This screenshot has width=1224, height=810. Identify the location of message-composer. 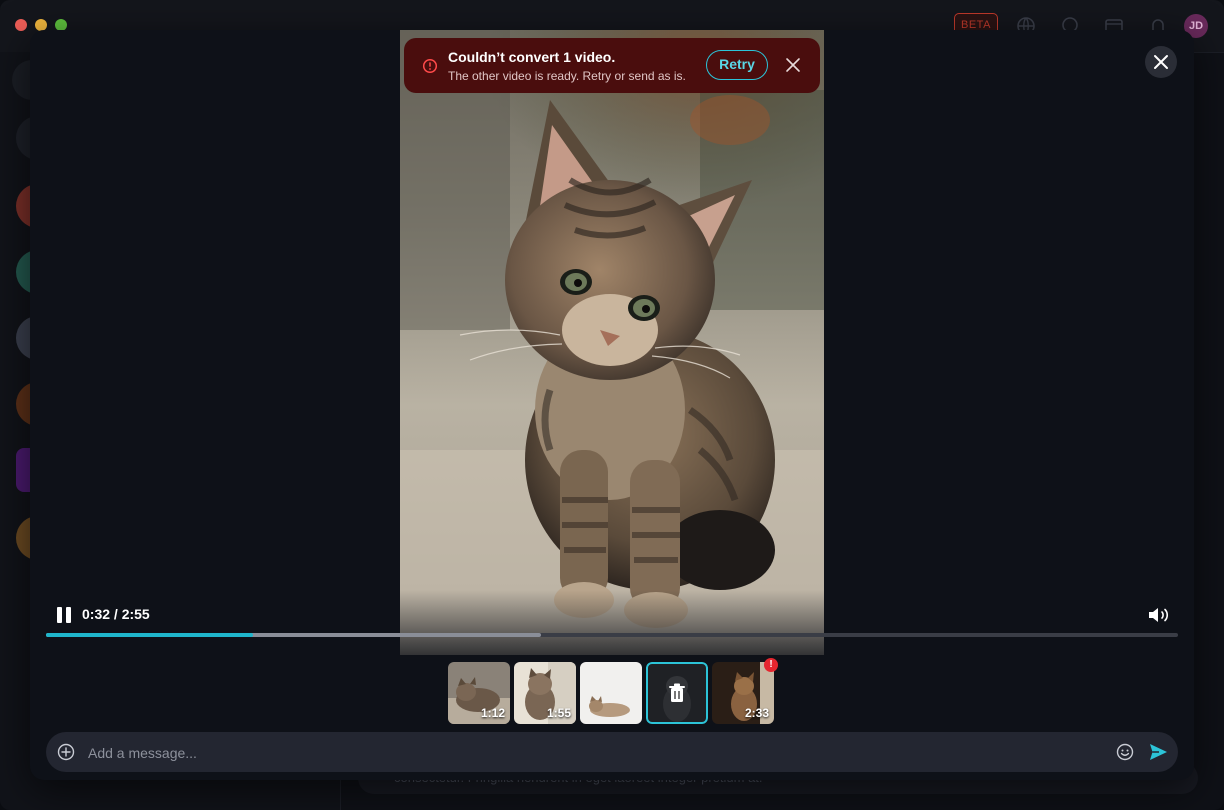
(612, 753).